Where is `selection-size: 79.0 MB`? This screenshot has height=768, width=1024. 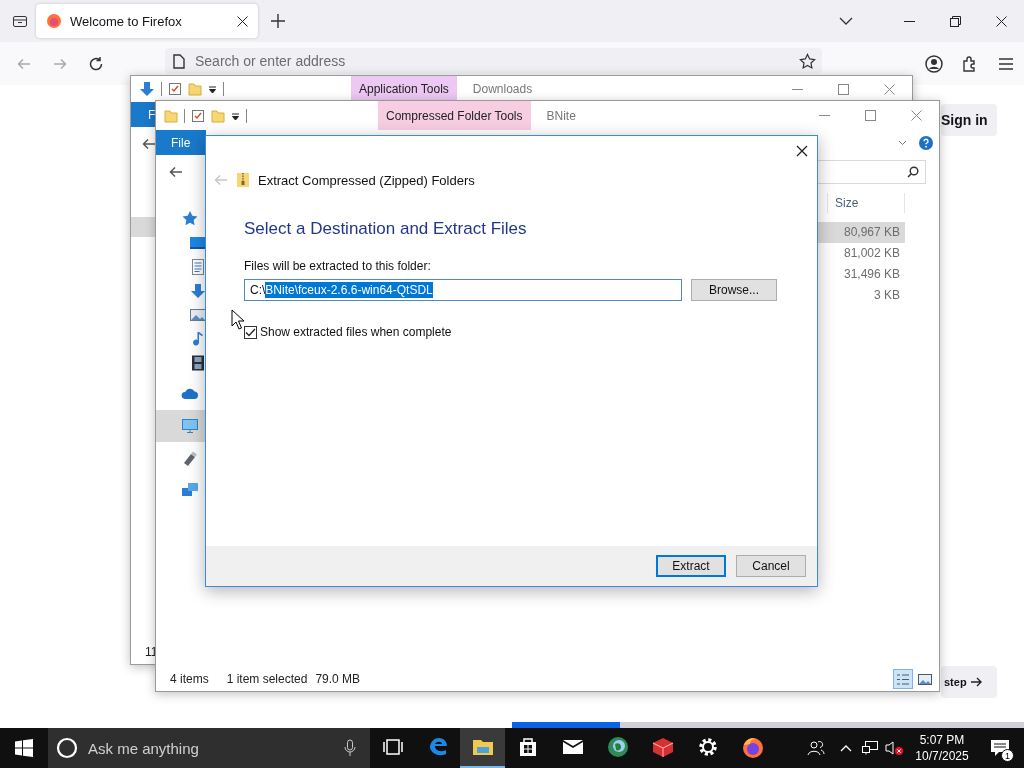
selection-size: 79.0 MB is located at coordinates (338, 679).